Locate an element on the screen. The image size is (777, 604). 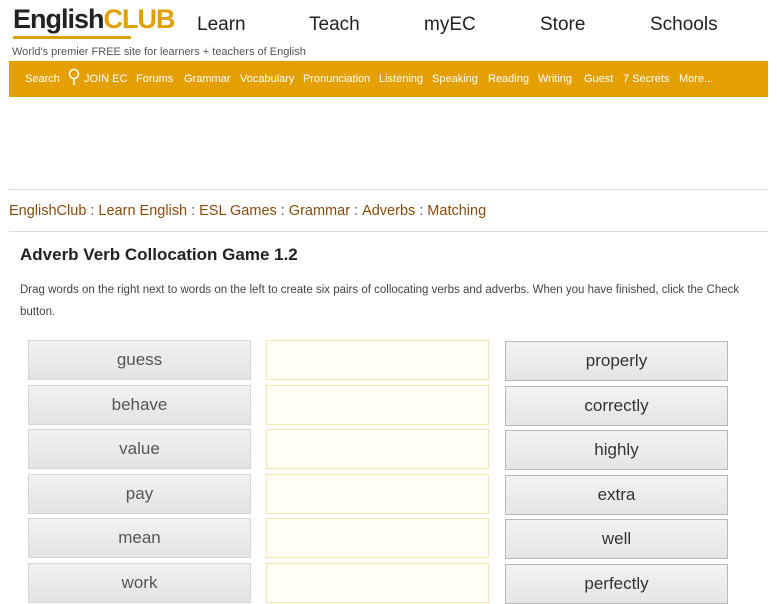
top-nav: Learn Teach myEC Store Schools is located at coordinates (388, 26).